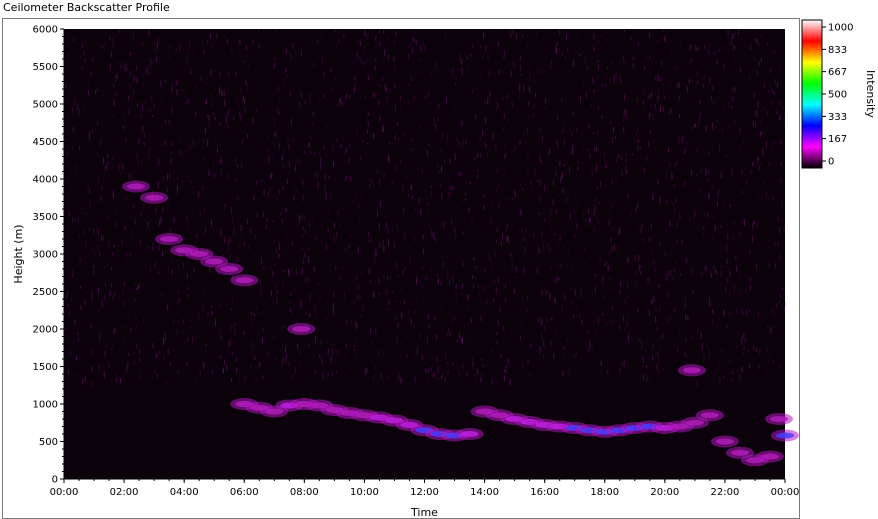 Image resolution: width=878 pixels, height=519 pixels. What do you see at coordinates (364, 492) in the screenshot?
I see `x-tick-label: 10:00` at bounding box center [364, 492].